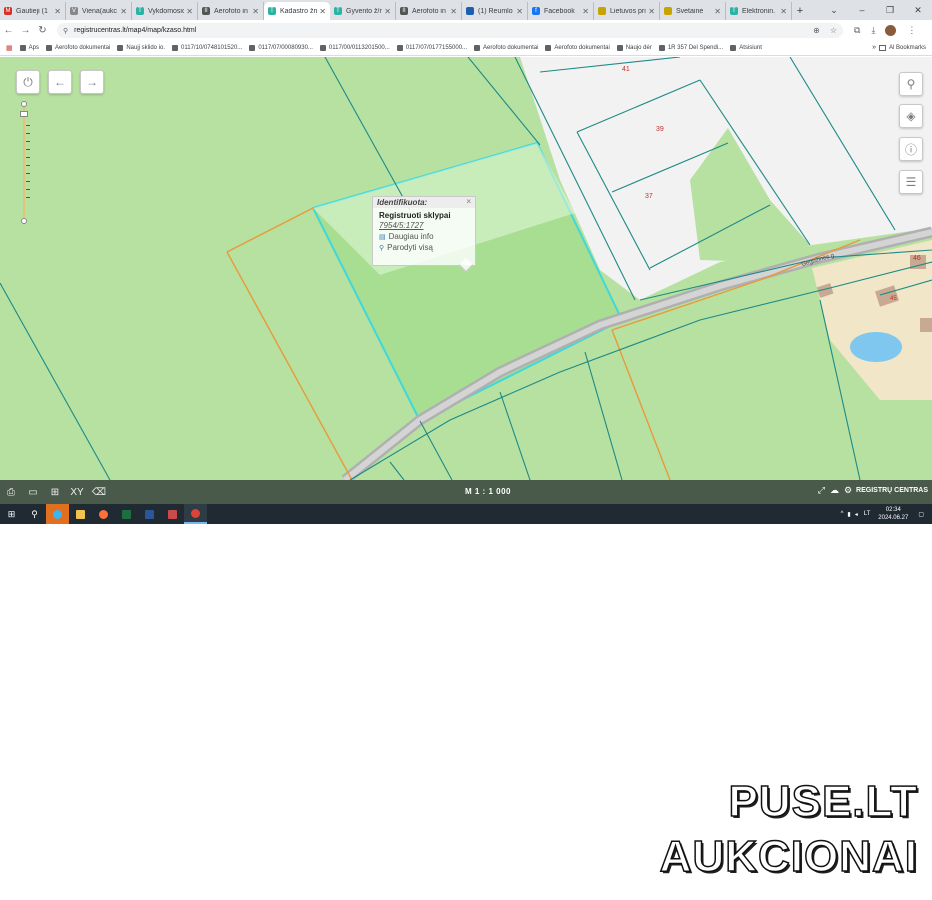 This screenshot has width=932, height=900. I want to click on browser-tab: T Elektronin. ✕, so click(759, 11).